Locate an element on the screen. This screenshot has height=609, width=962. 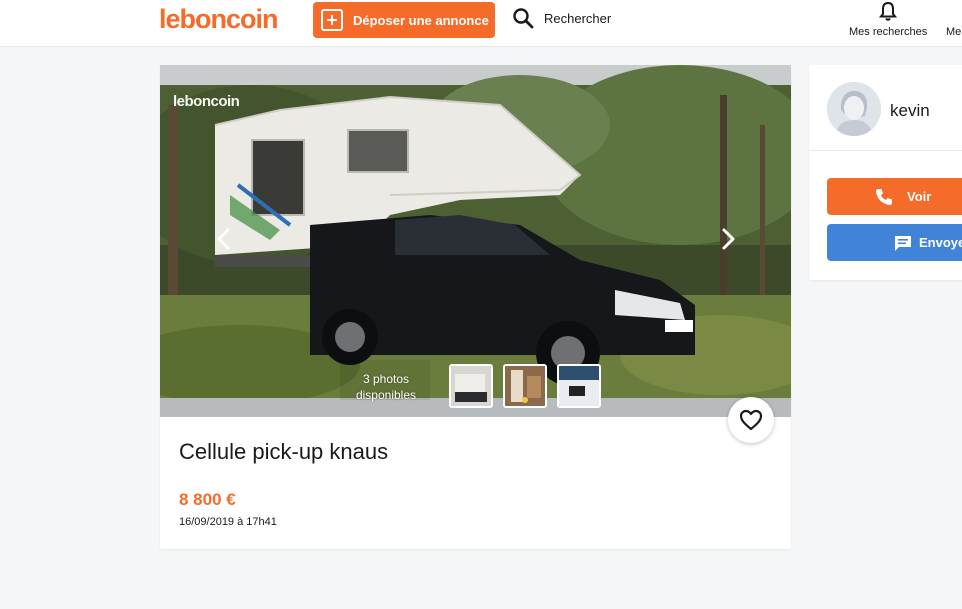
bell-icon is located at coordinates (888, 11).